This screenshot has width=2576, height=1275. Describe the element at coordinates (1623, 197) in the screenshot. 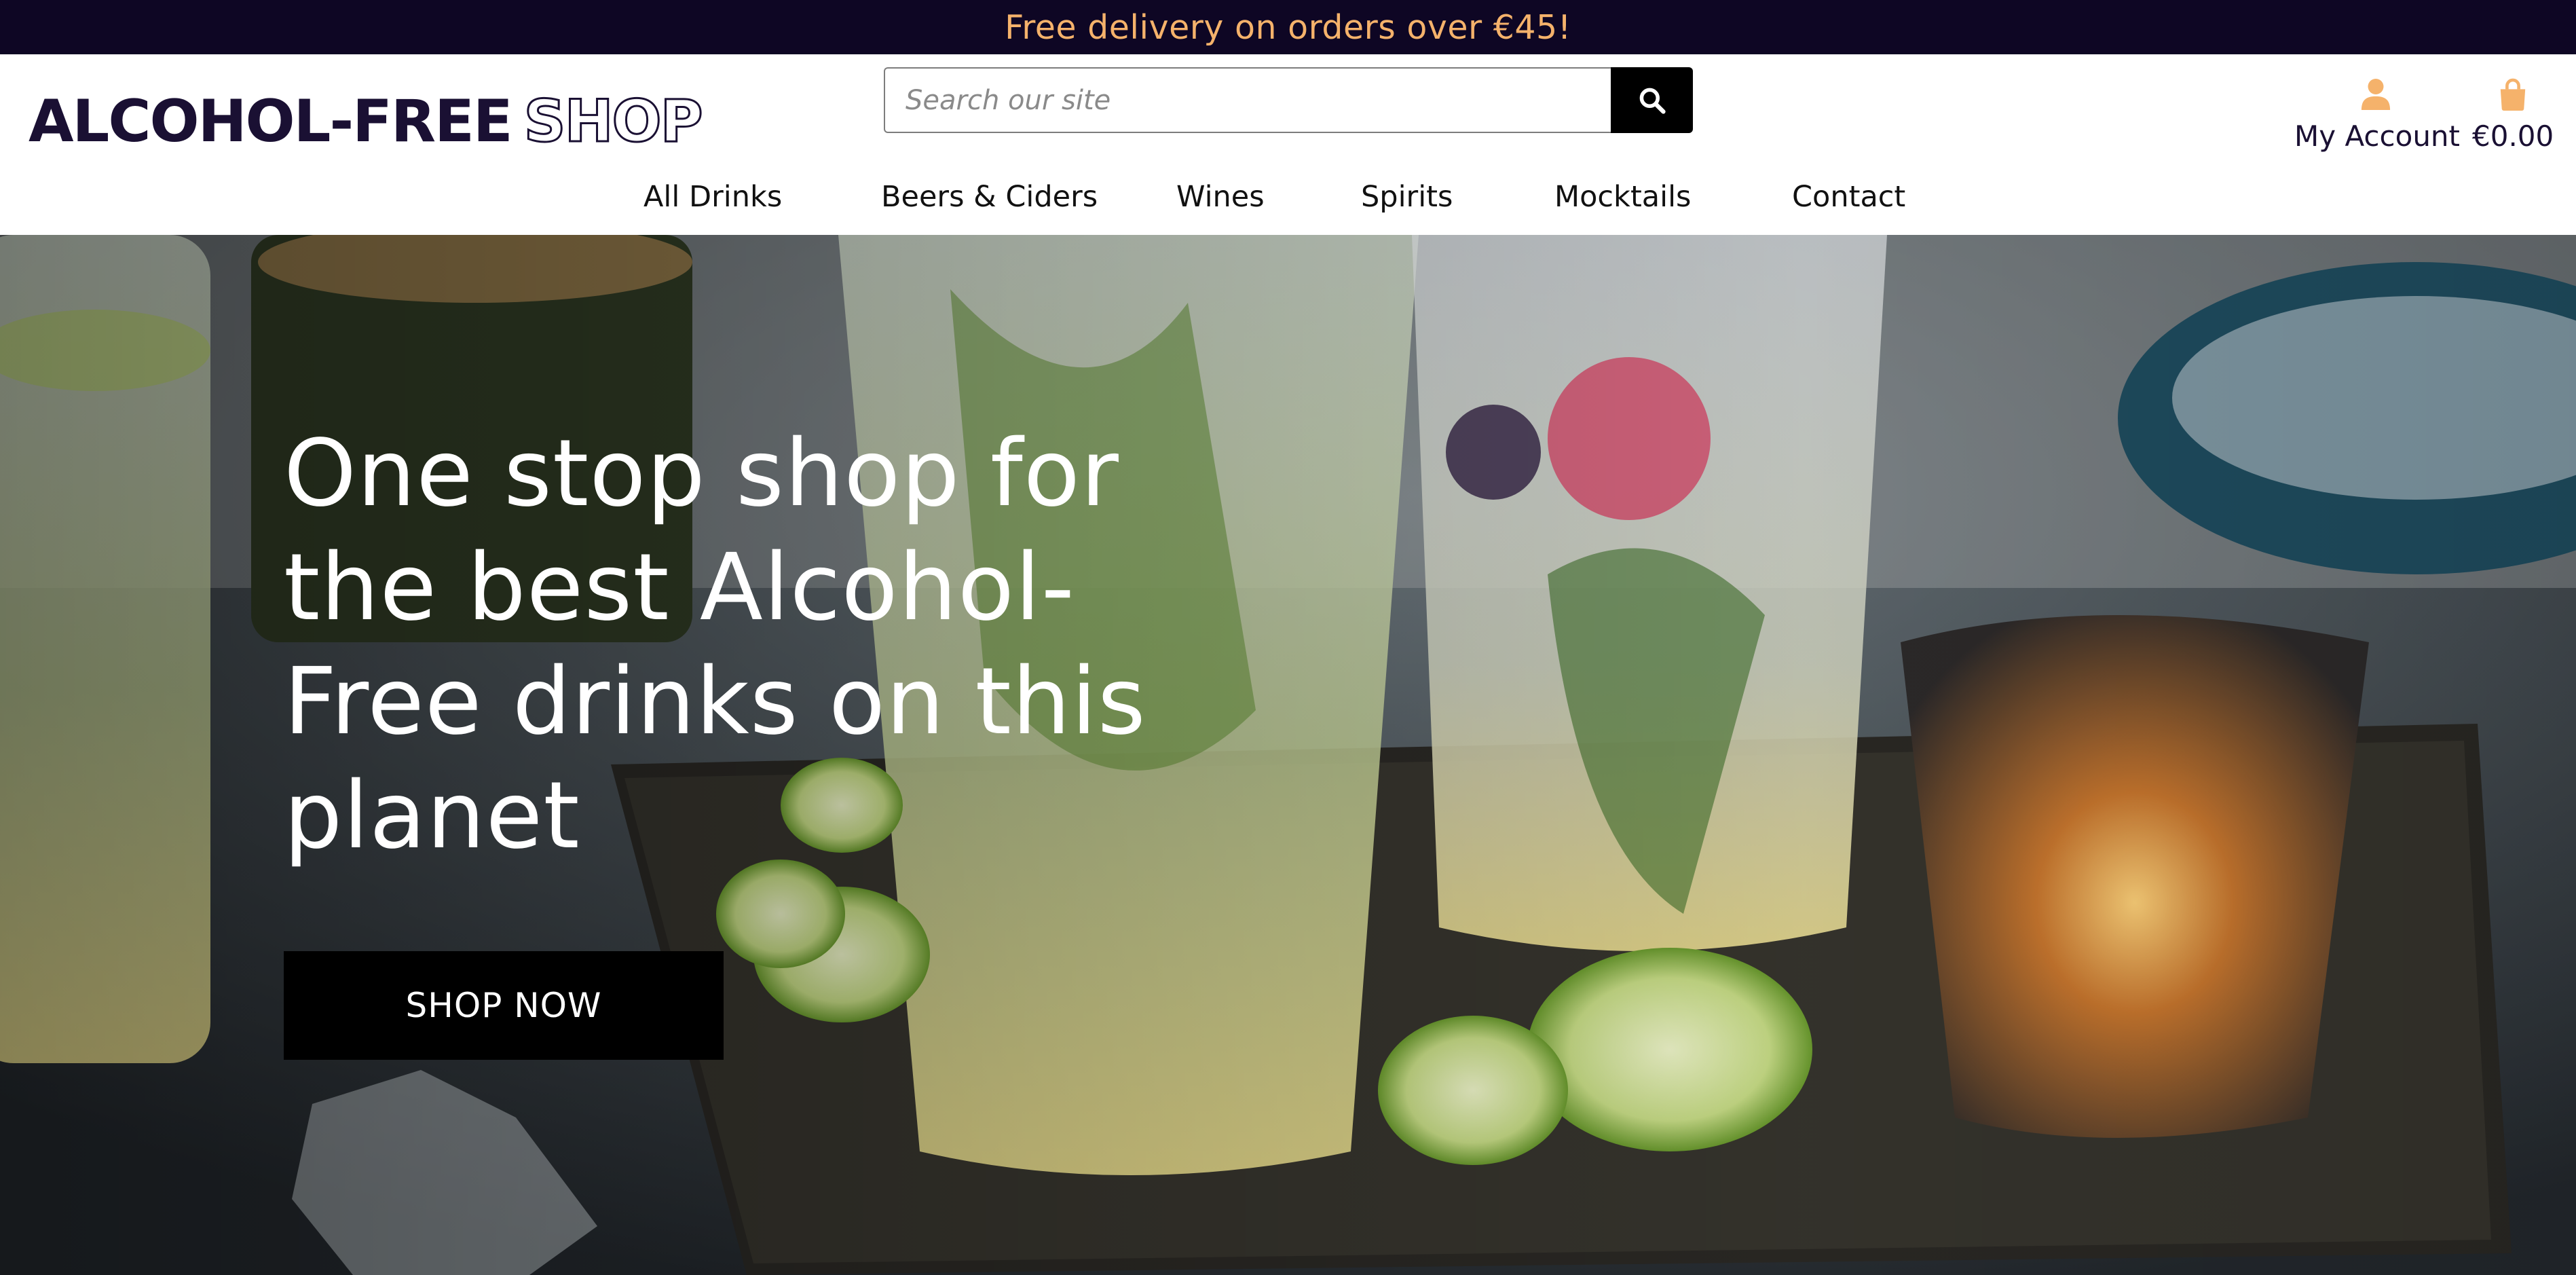

I see `nav-item-mocktails: Mocktails` at that location.